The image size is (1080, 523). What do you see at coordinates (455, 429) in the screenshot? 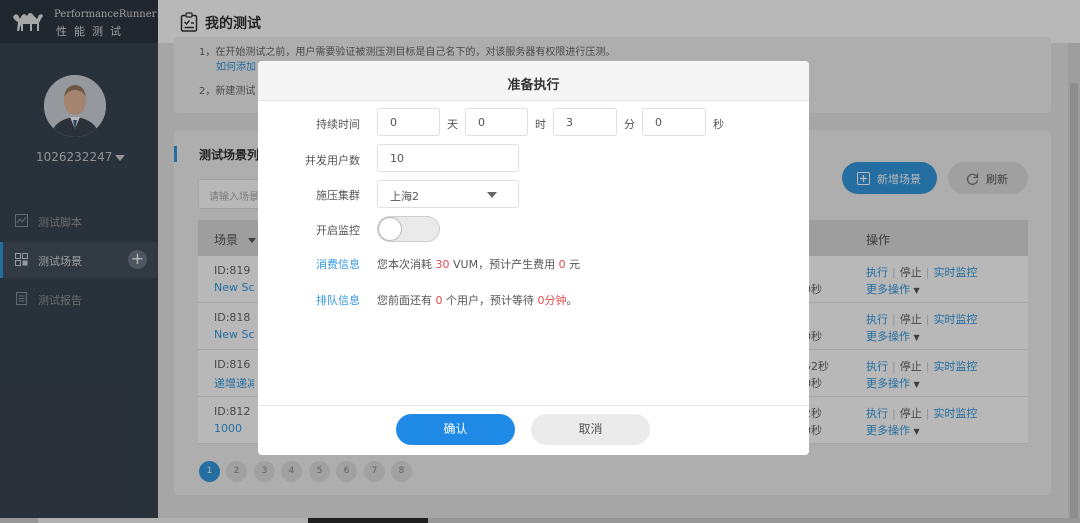
I see `confirm-button: 确认` at bounding box center [455, 429].